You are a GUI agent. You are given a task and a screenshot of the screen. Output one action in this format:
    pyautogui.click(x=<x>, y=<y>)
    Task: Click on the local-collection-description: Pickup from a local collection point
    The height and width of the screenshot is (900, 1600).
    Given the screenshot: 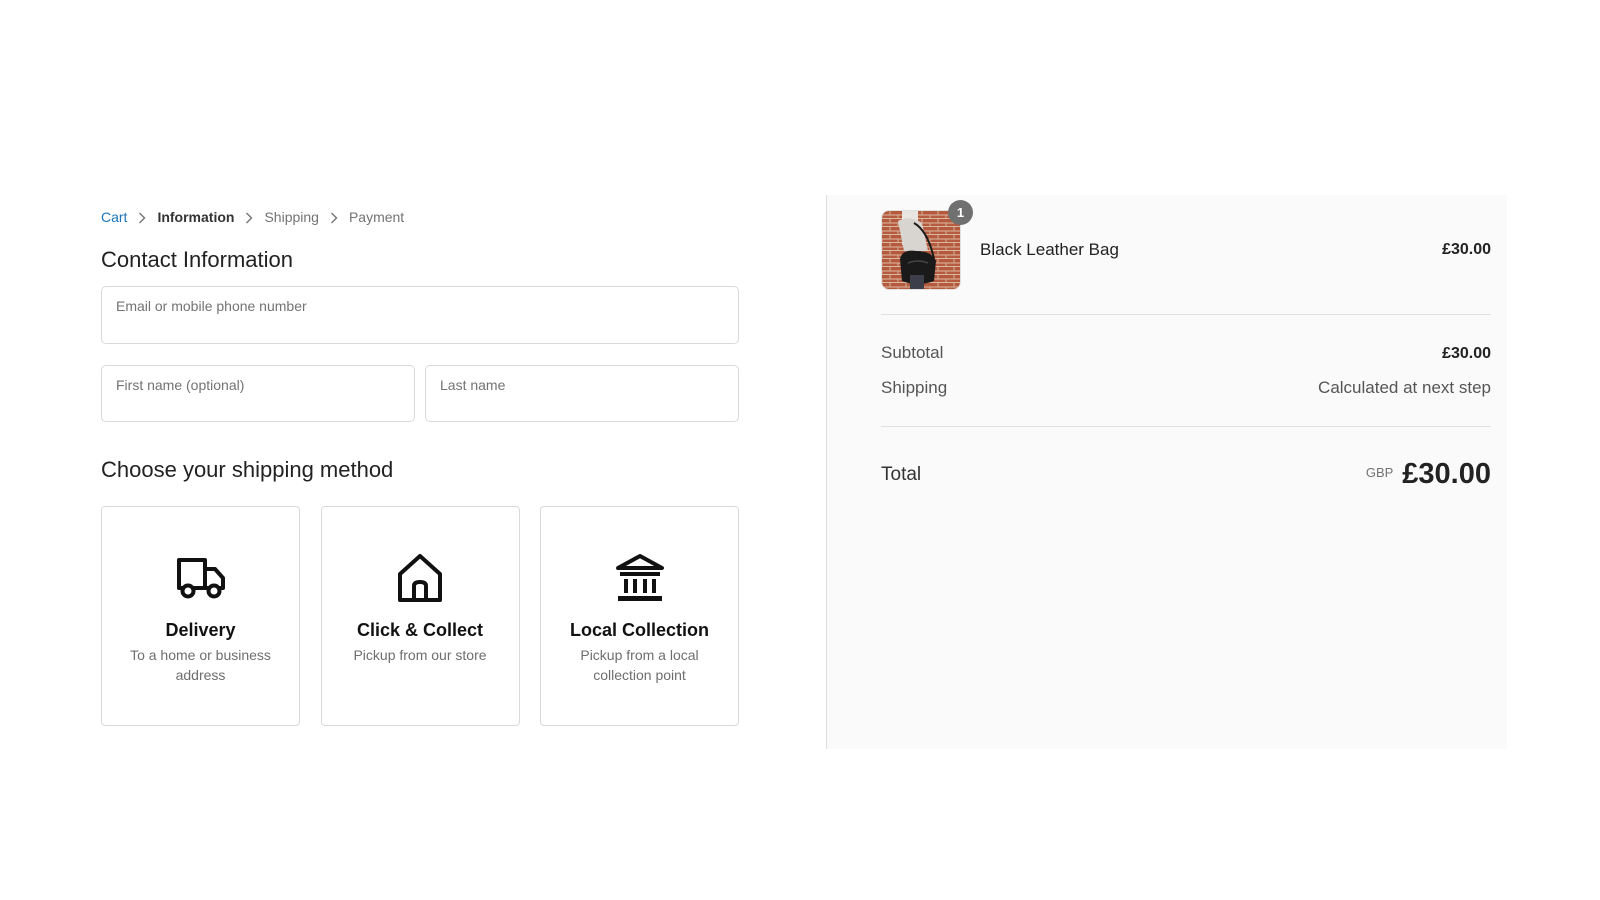 What is the action you would take?
    pyautogui.click(x=639, y=665)
    